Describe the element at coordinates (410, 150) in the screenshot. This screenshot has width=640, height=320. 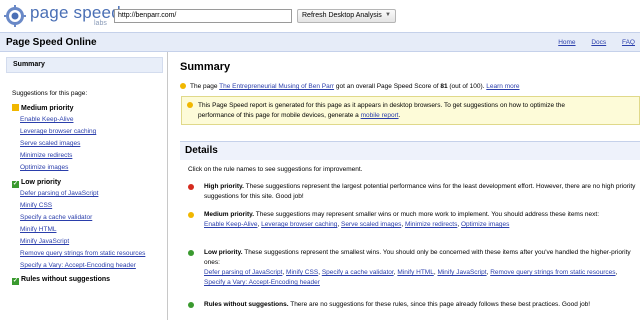
I see `details-header: Details` at that location.